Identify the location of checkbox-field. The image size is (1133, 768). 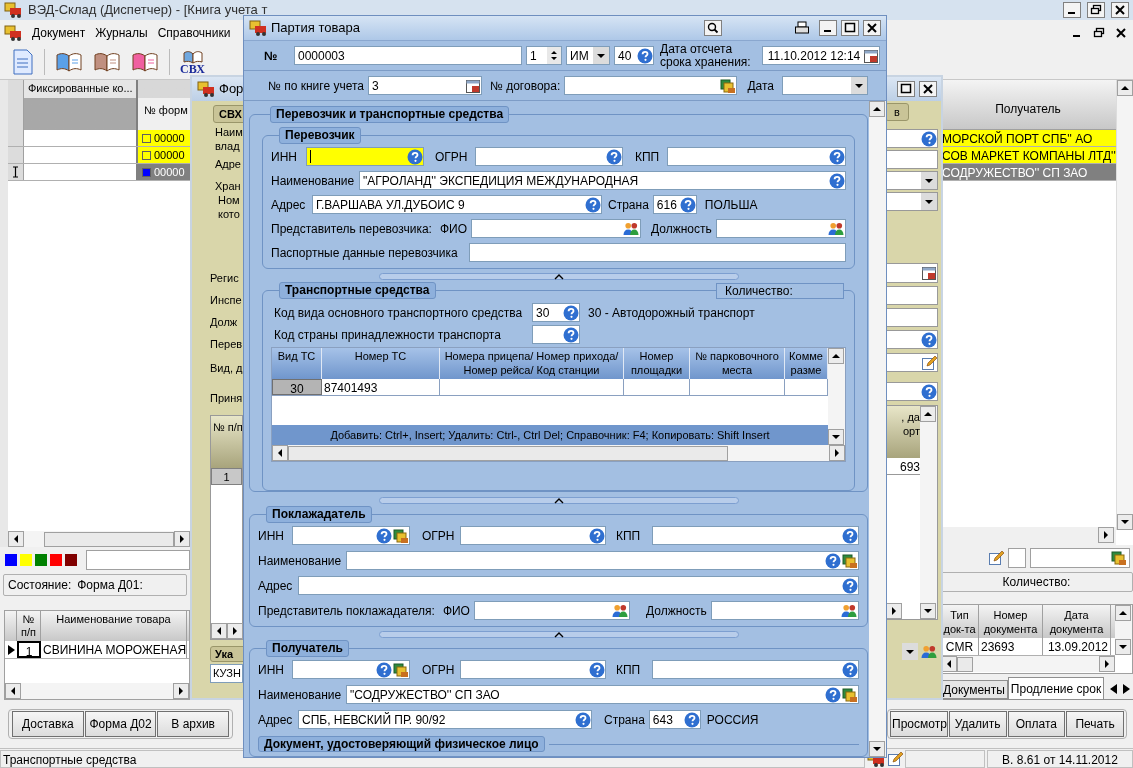
(1017, 558).